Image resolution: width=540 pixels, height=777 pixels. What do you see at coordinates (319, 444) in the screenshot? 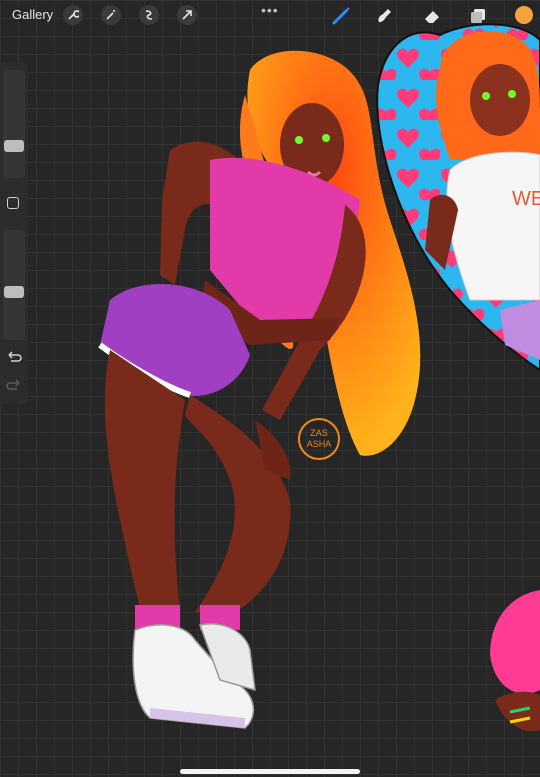
I see `svg-text: ASHA` at bounding box center [319, 444].